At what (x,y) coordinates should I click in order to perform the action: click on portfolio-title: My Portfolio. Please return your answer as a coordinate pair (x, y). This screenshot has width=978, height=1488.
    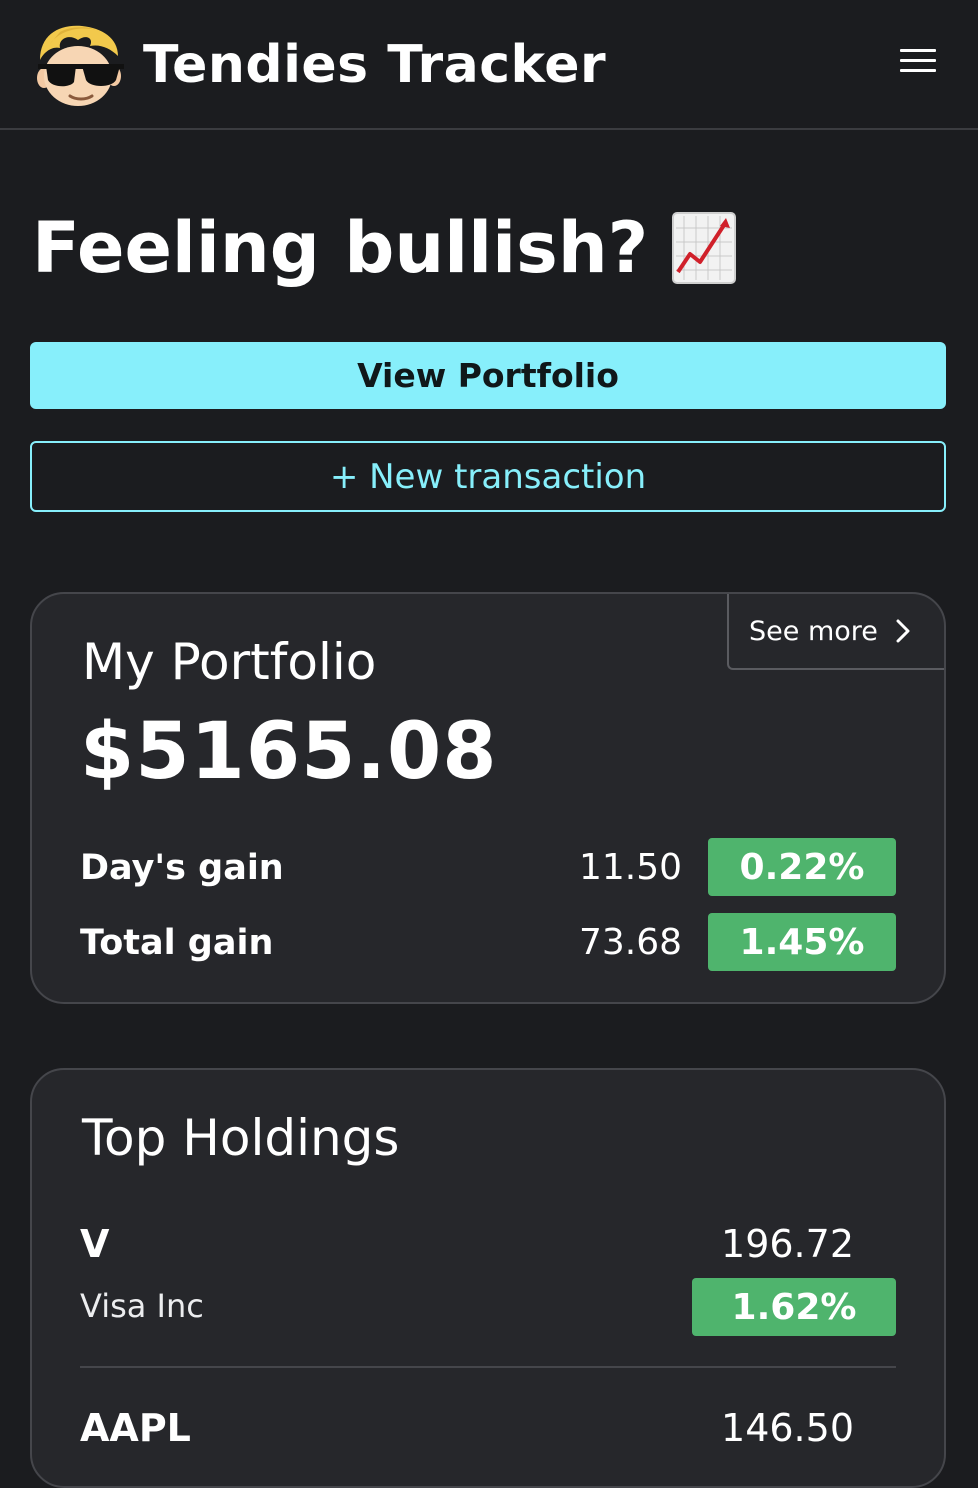
    Looking at the image, I should click on (229, 662).